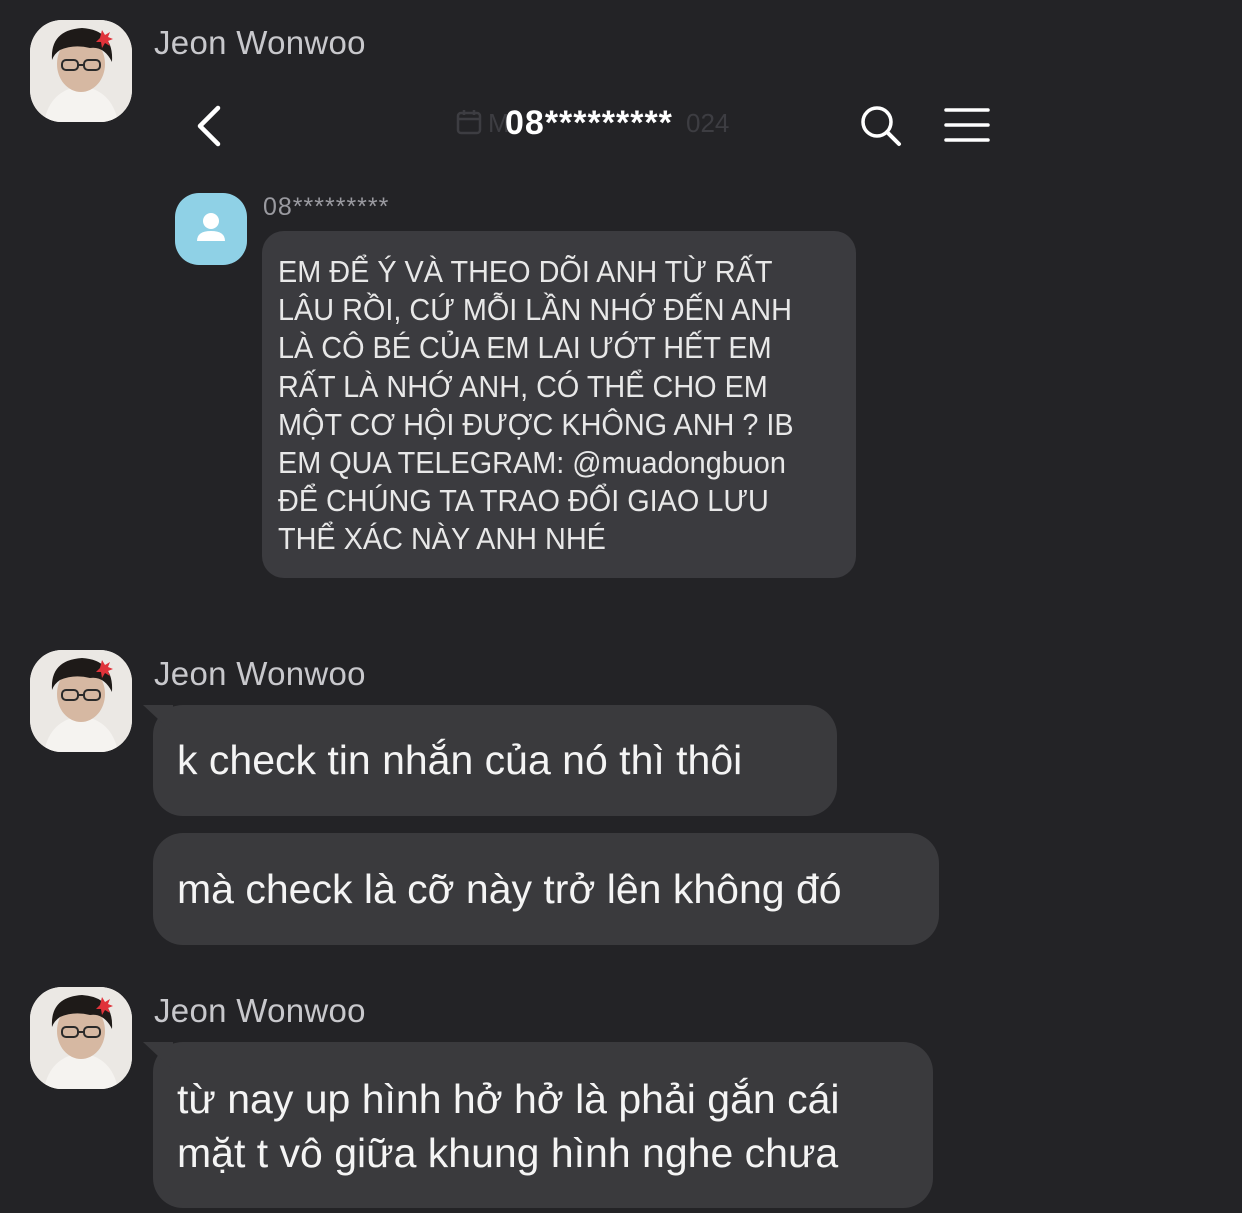 This screenshot has width=1242, height=1213. Describe the element at coordinates (536, 424) in the screenshot. I see `sms-line: MỘT CƠ HỘI ĐƯỢC KHÔNG ANH ? IB` at that location.